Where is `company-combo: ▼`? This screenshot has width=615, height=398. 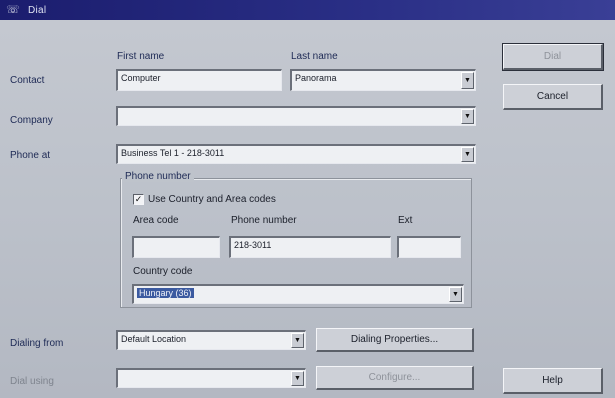
company-combo: ▼ is located at coordinates (296, 116).